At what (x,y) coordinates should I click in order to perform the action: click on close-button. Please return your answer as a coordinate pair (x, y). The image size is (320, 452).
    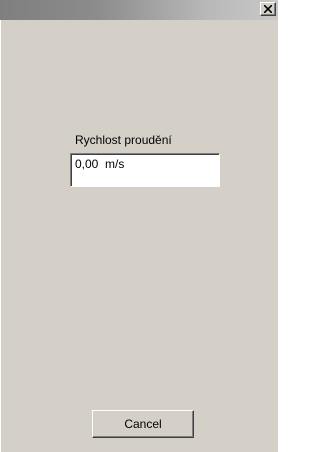
    Looking at the image, I should click on (268, 9).